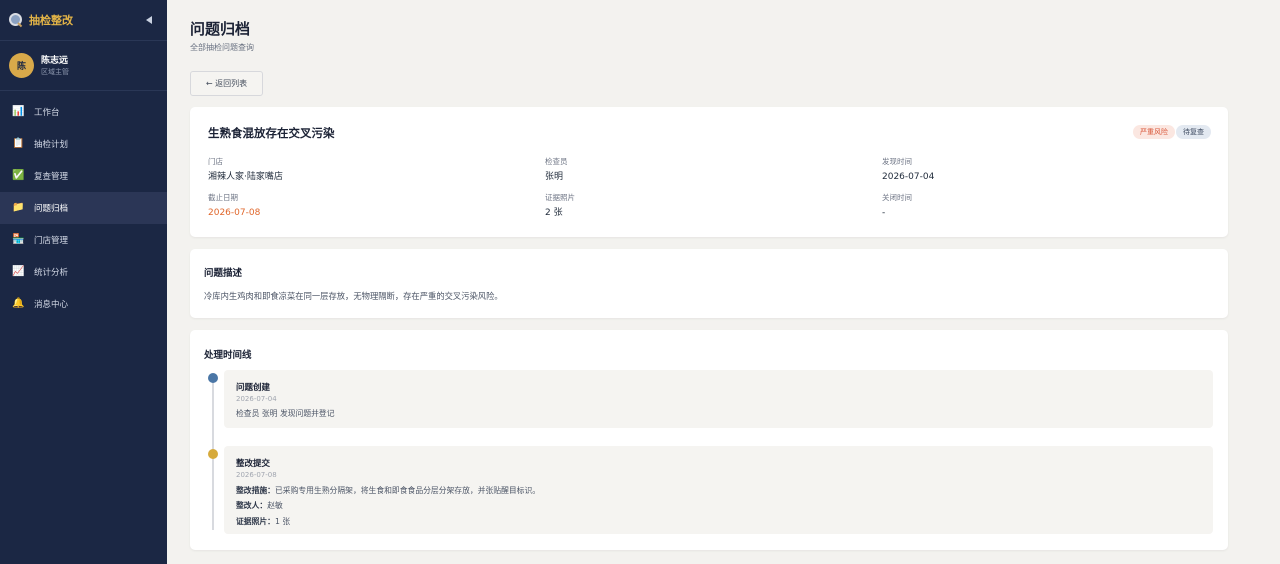 The width and height of the screenshot is (1280, 564). Describe the element at coordinates (1193, 132) in the screenshot. I see `status-badge: 待复查` at that location.